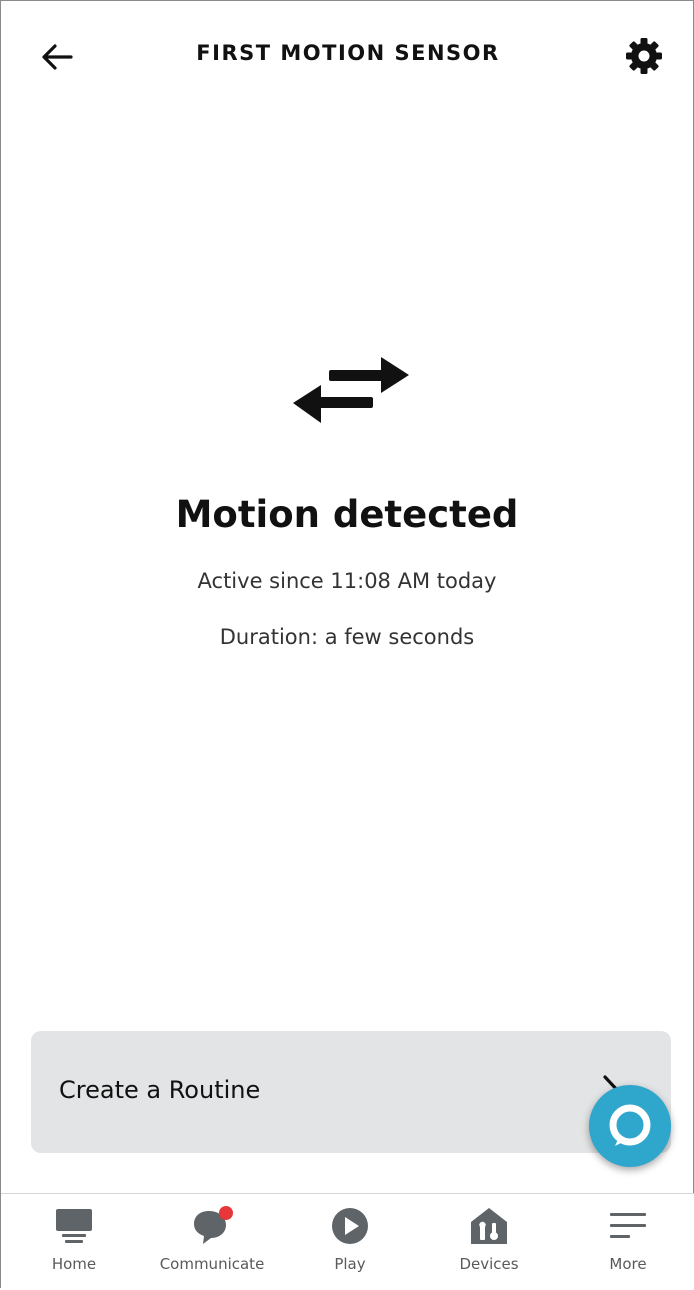  What do you see at coordinates (347, 514) in the screenshot?
I see `status-title: Motion detected` at bounding box center [347, 514].